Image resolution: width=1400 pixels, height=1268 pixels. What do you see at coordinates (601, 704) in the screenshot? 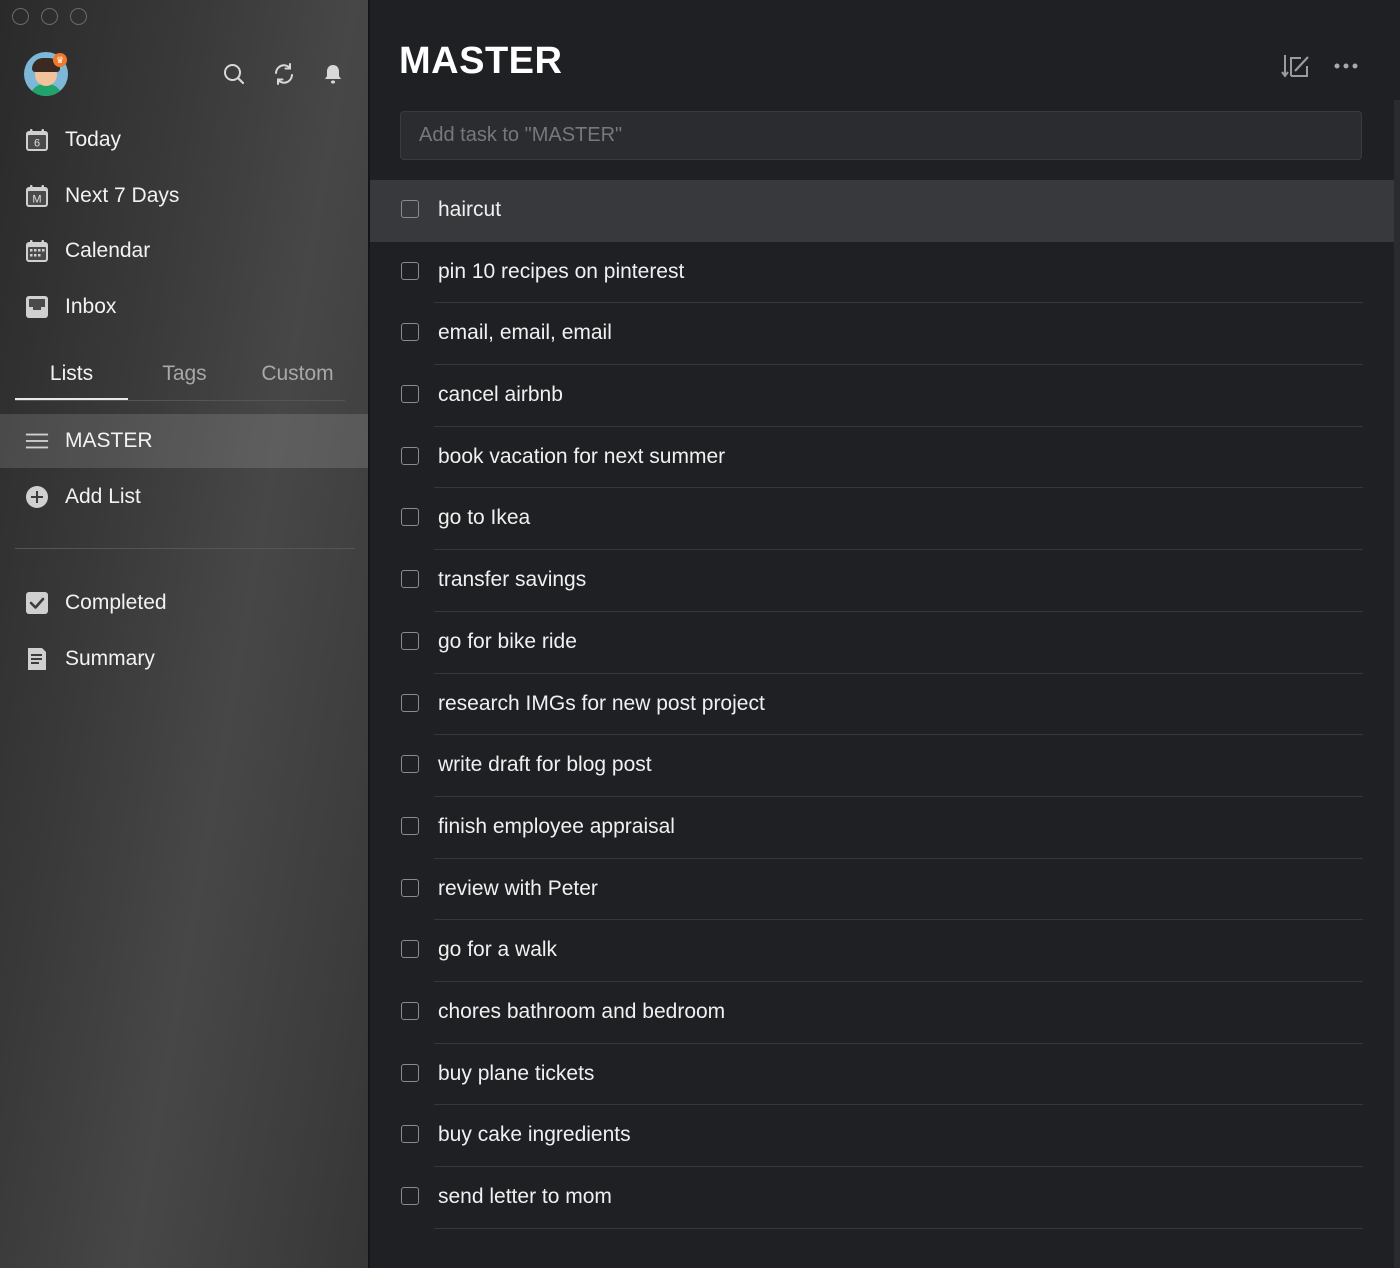
I see `task-title: research IMGs for new post project` at bounding box center [601, 704].